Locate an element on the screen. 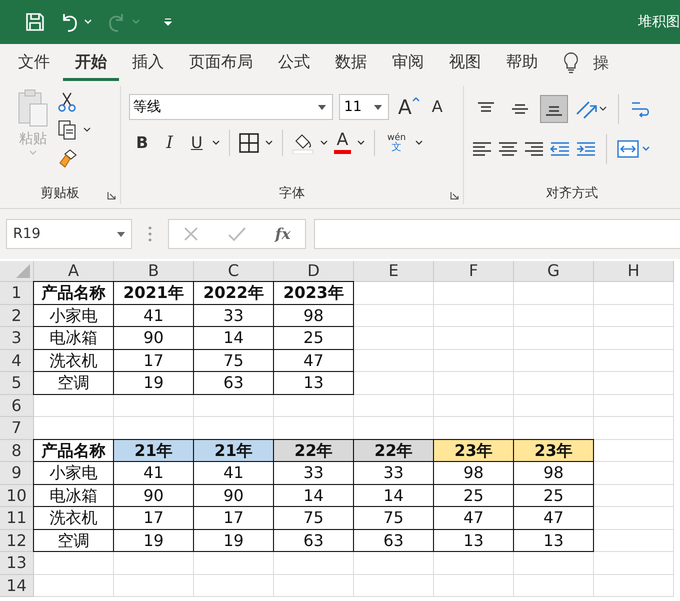 Image resolution: width=680 pixels, height=601 pixels. column-header: C is located at coordinates (234, 271).